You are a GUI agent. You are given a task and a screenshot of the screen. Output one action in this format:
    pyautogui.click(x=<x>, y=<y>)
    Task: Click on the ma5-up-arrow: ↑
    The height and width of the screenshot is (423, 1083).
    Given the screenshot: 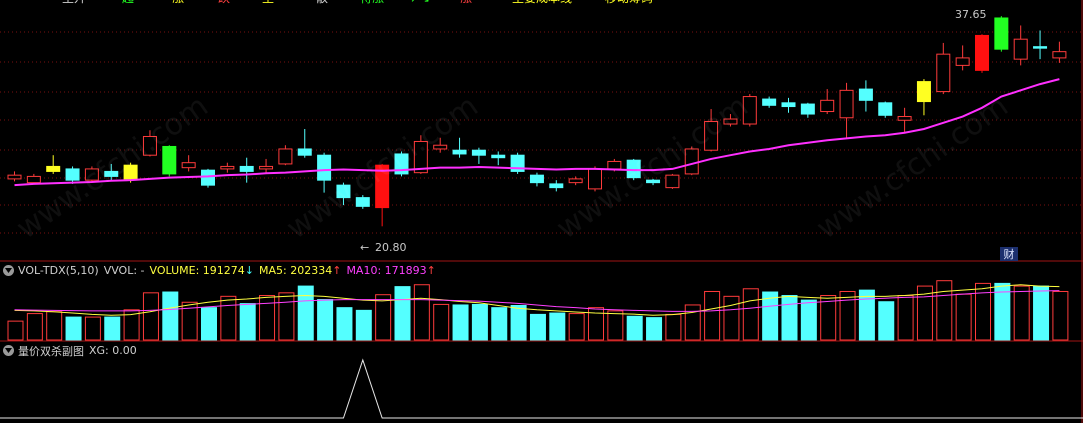 What is the action you would take?
    pyautogui.click(x=337, y=270)
    